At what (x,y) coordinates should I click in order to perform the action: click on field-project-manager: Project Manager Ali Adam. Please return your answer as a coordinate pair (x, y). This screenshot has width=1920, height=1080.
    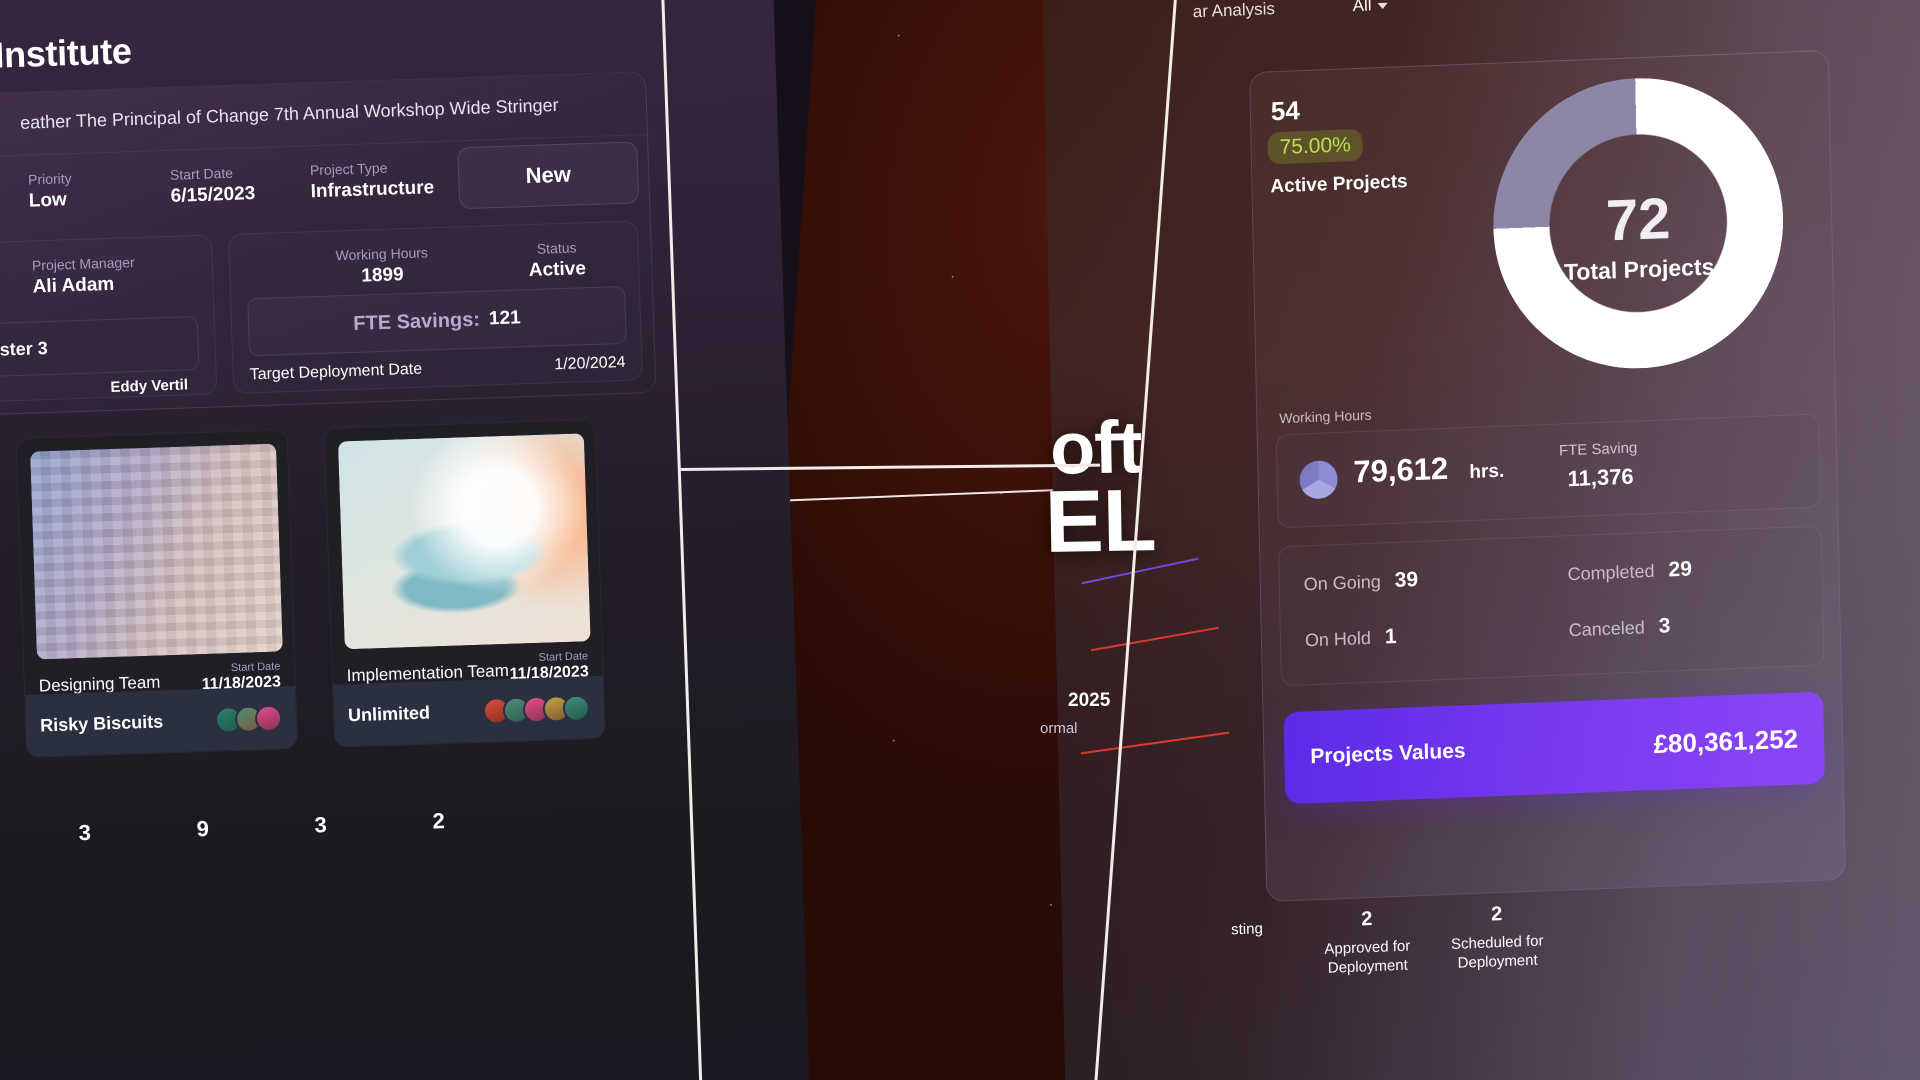
    Looking at the image, I should click on (84, 276).